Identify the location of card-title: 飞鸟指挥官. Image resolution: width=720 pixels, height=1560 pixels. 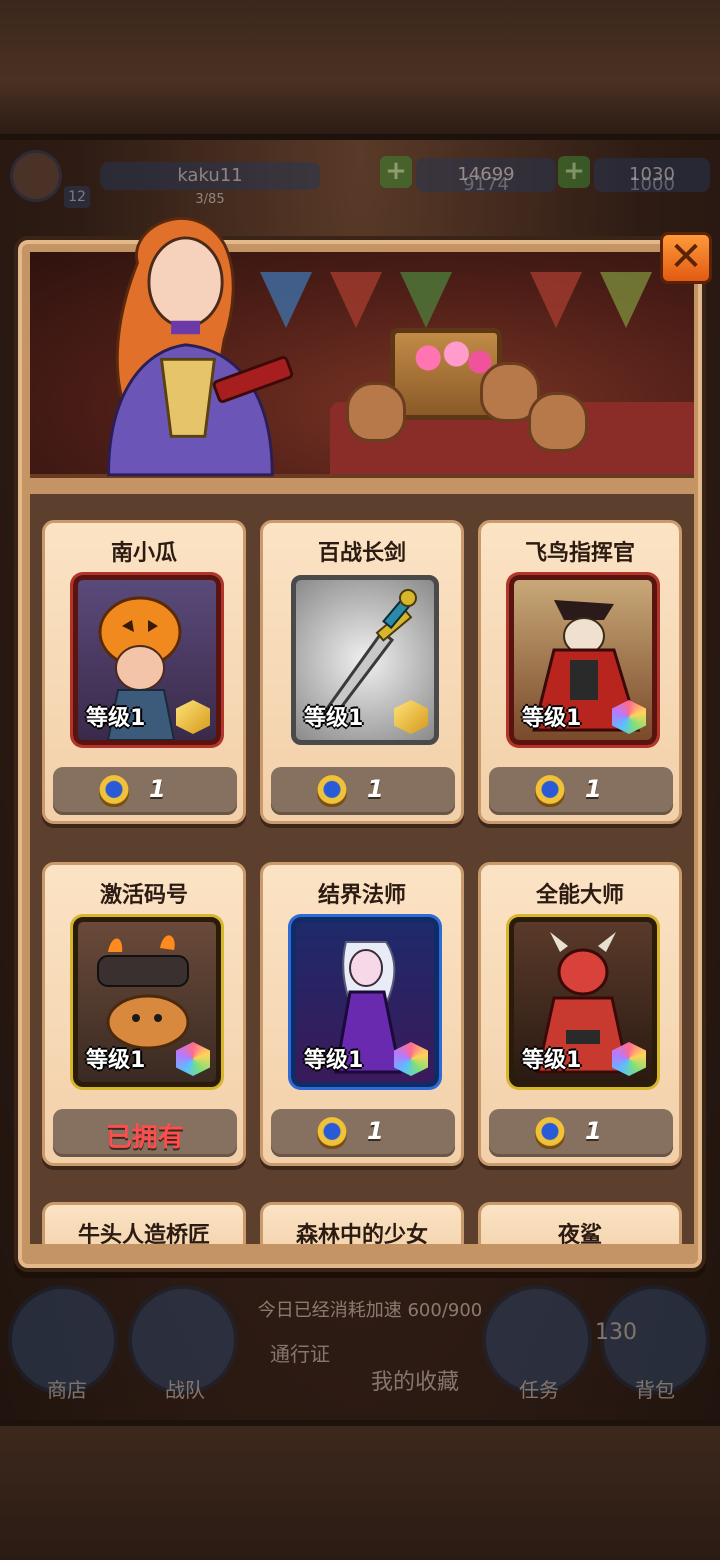
(579, 553).